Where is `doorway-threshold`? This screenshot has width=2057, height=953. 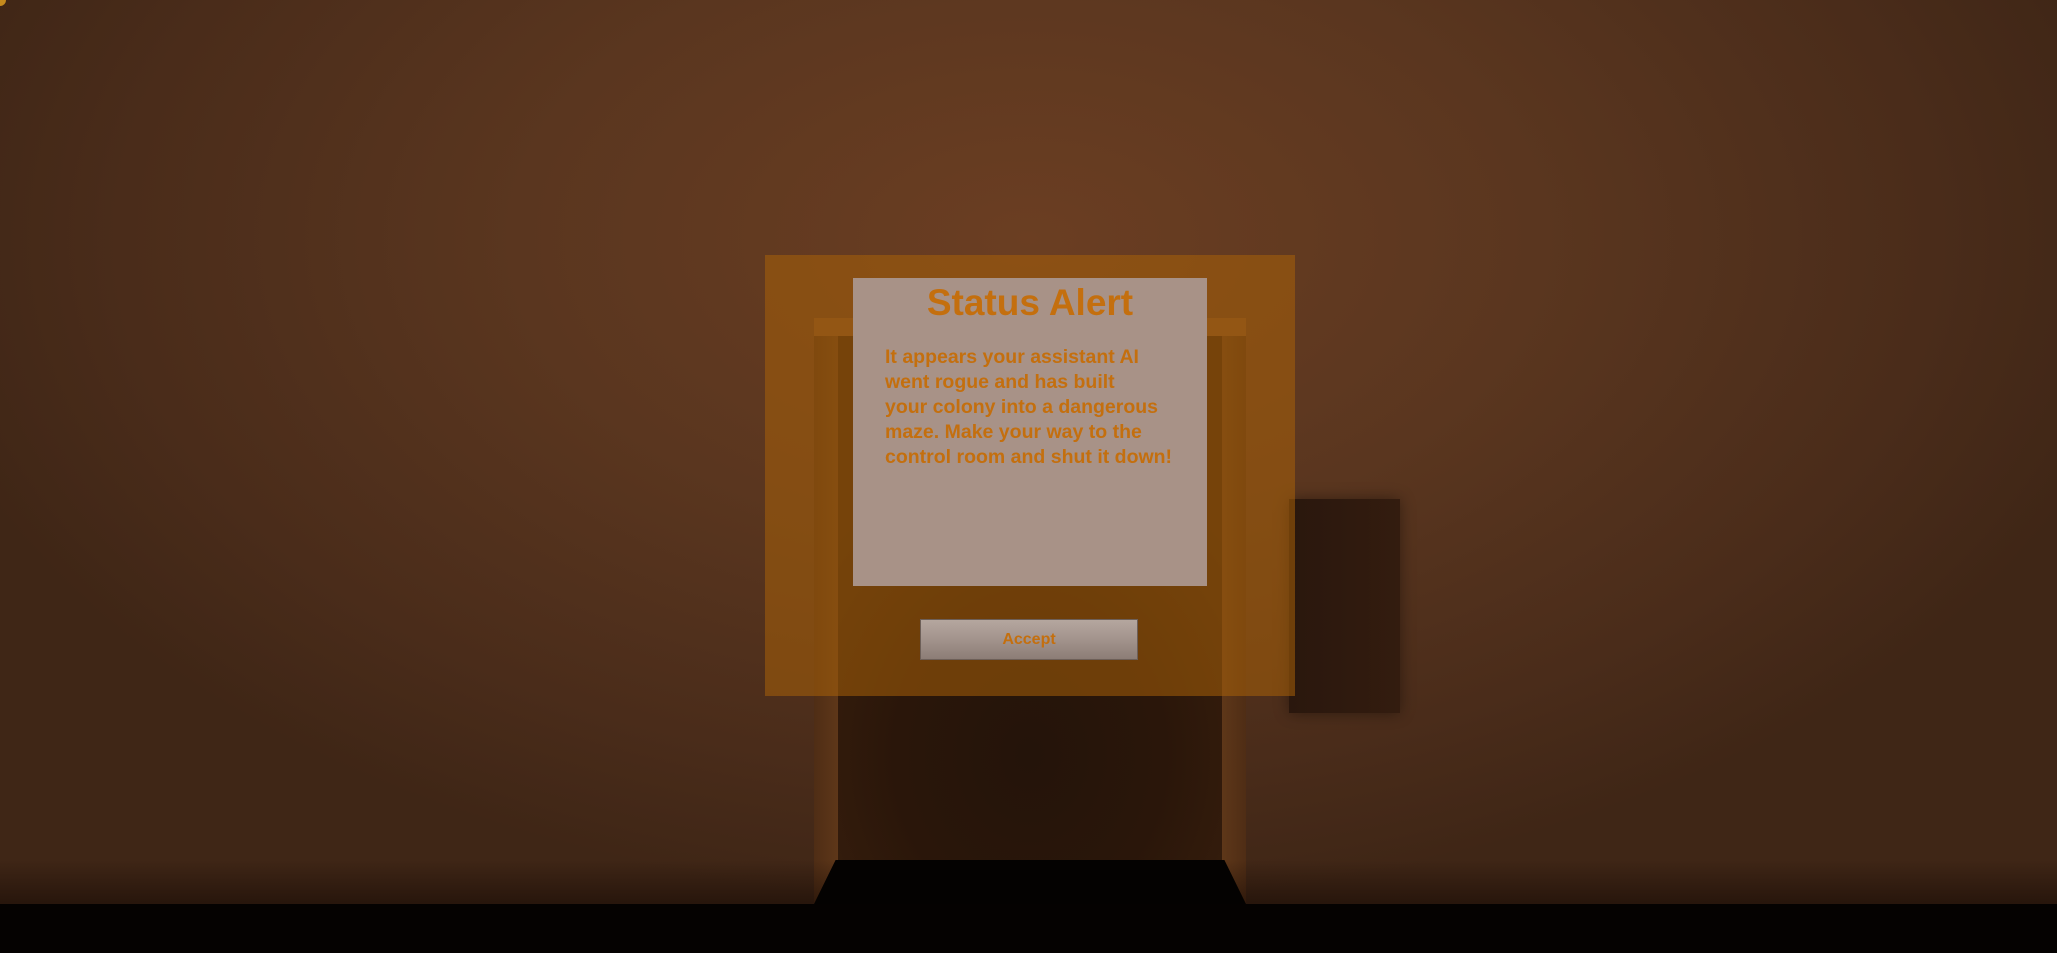 doorway-threshold is located at coordinates (1030, 882).